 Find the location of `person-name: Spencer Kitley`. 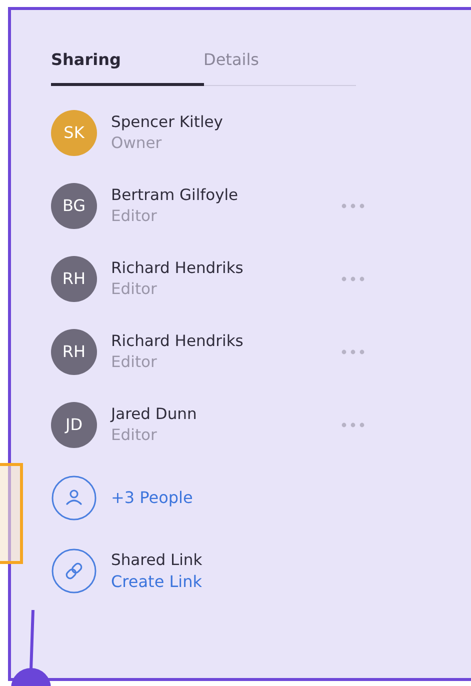

person-name: Spencer Kitley is located at coordinates (167, 122).